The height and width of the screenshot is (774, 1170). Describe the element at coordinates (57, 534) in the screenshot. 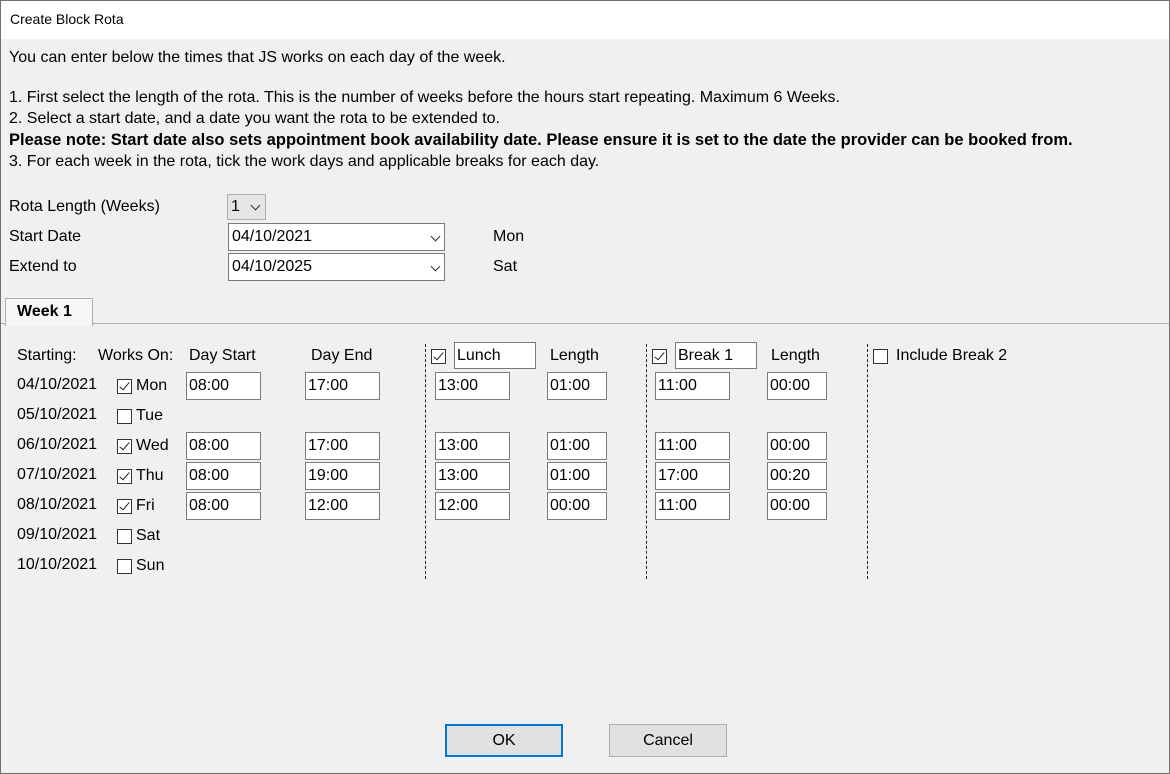

I see `row-date: 09/10/2021` at that location.